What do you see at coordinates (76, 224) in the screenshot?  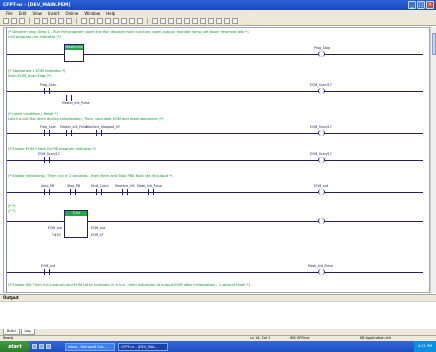 I see `timer-block: TON` at bounding box center [76, 224].